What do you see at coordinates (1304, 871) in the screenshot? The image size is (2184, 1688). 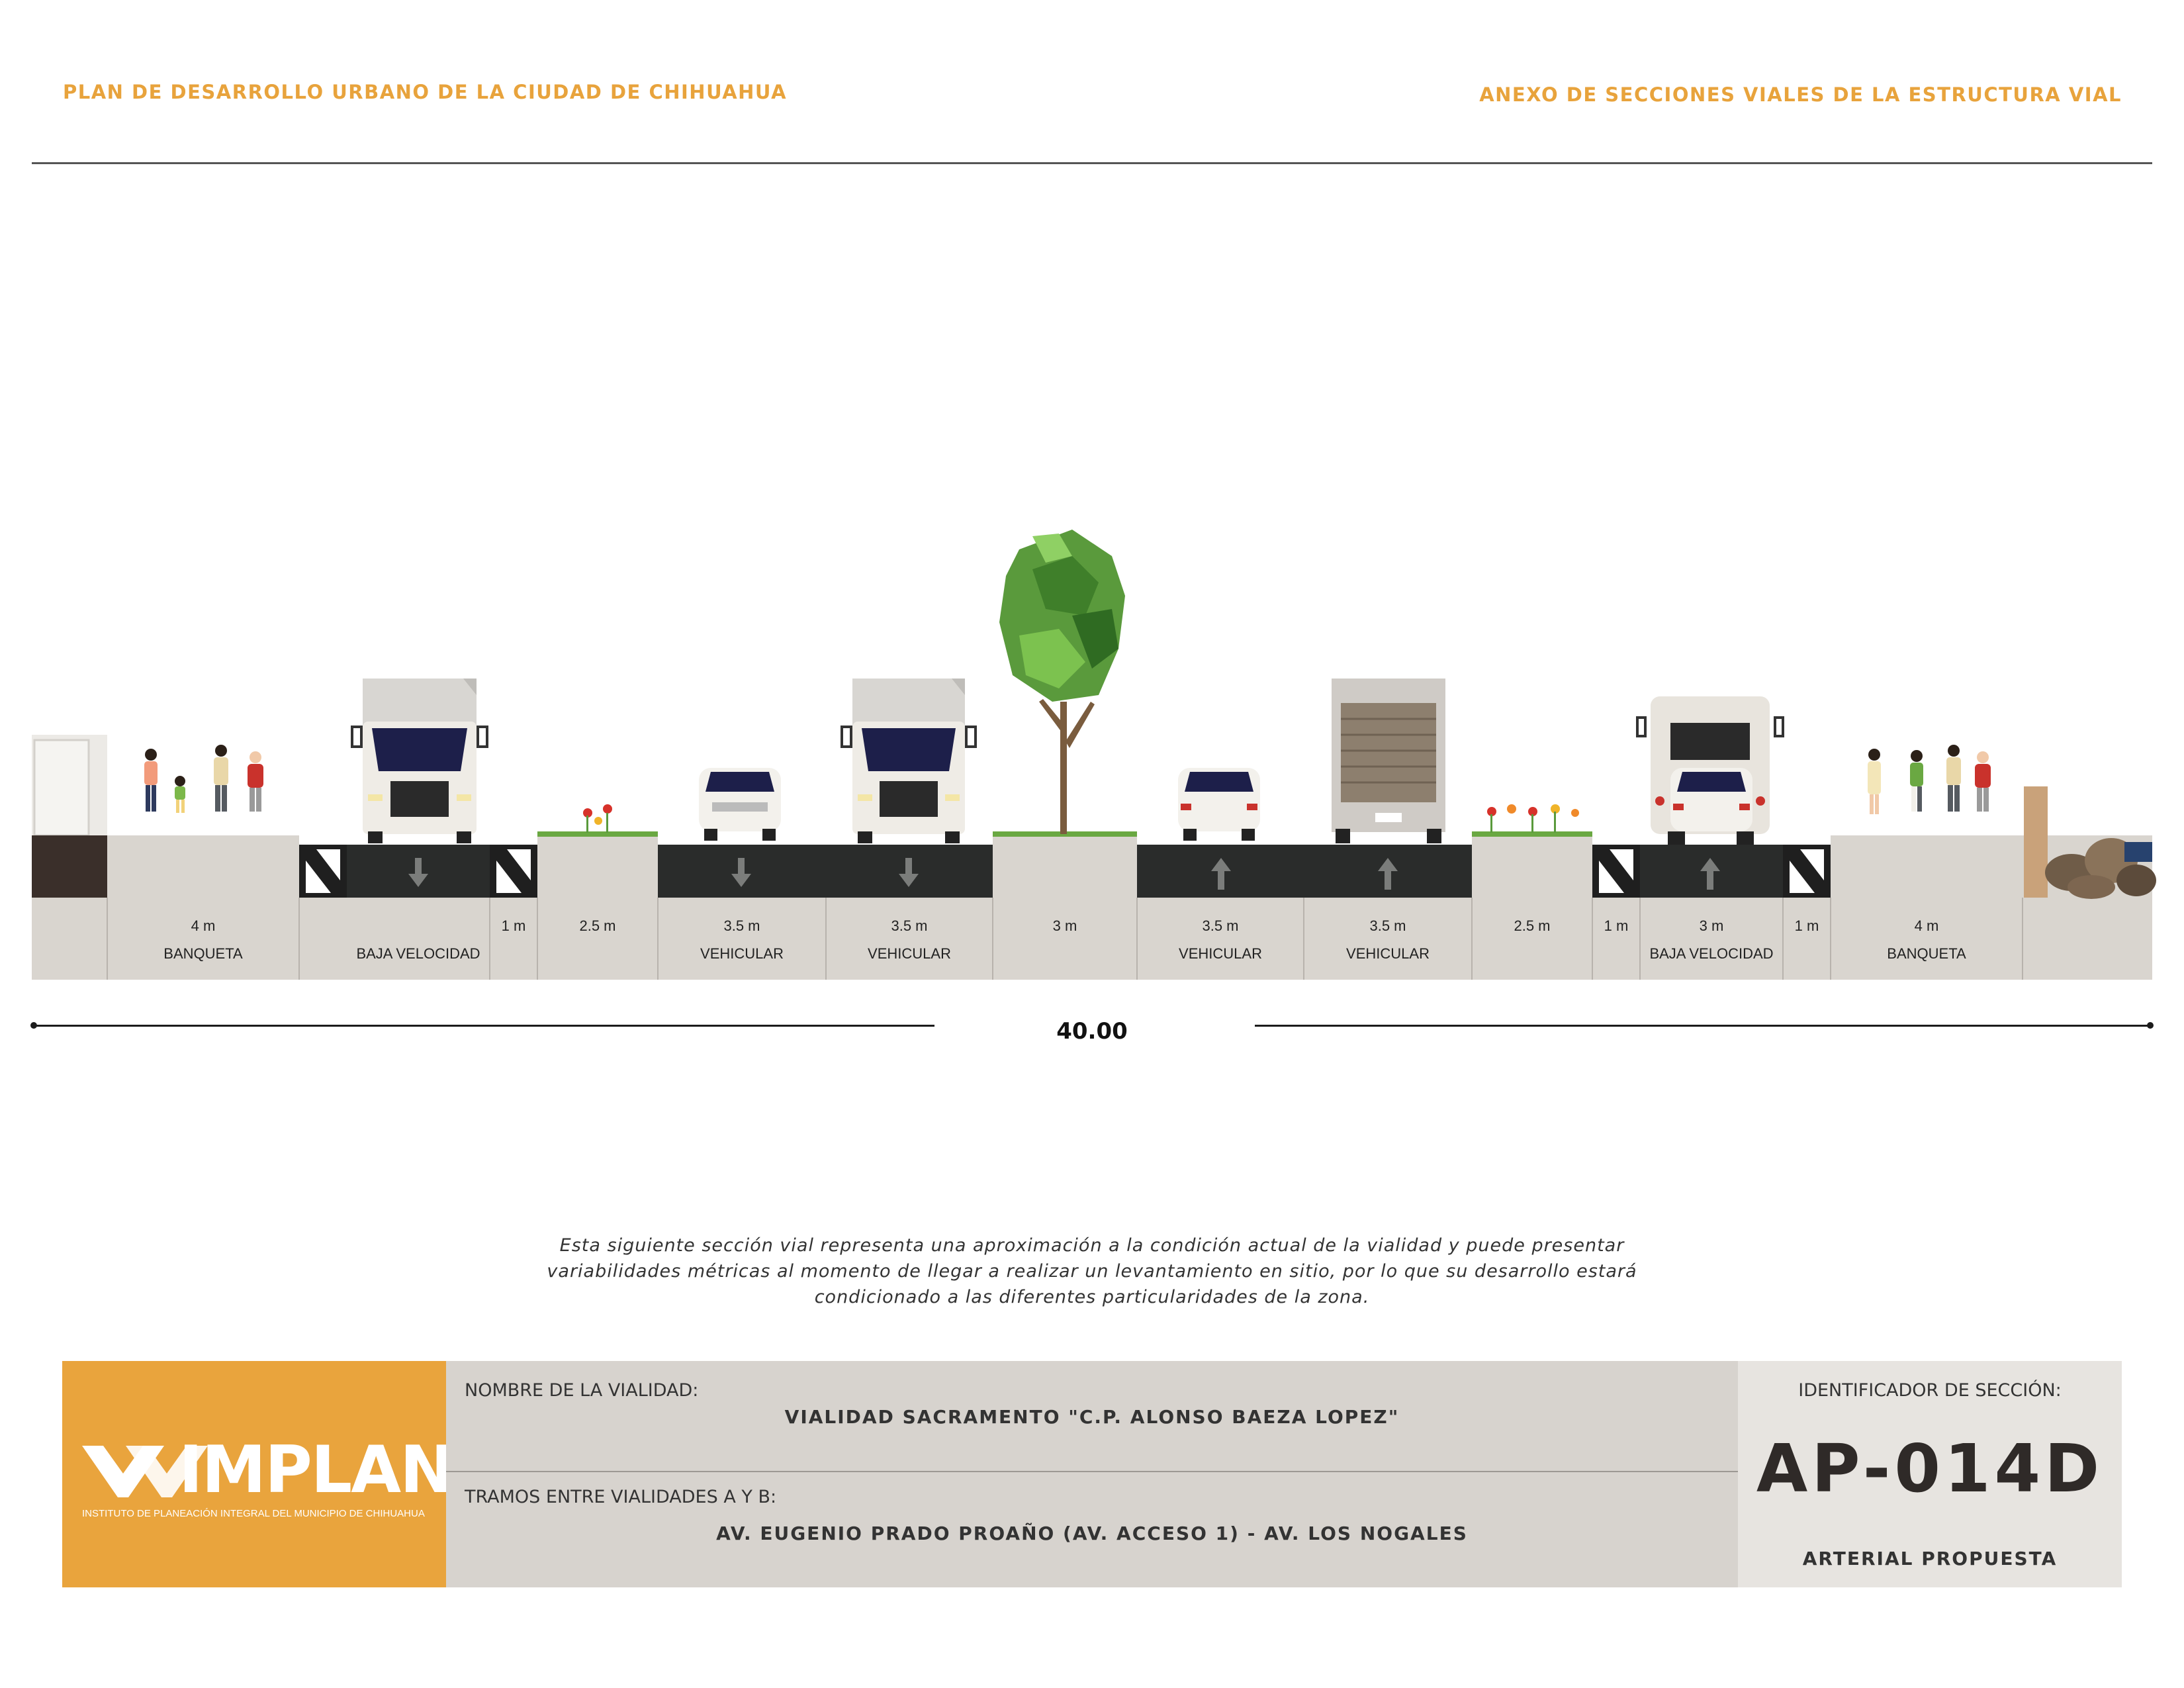 I see `vehicular-lanes-right` at bounding box center [1304, 871].